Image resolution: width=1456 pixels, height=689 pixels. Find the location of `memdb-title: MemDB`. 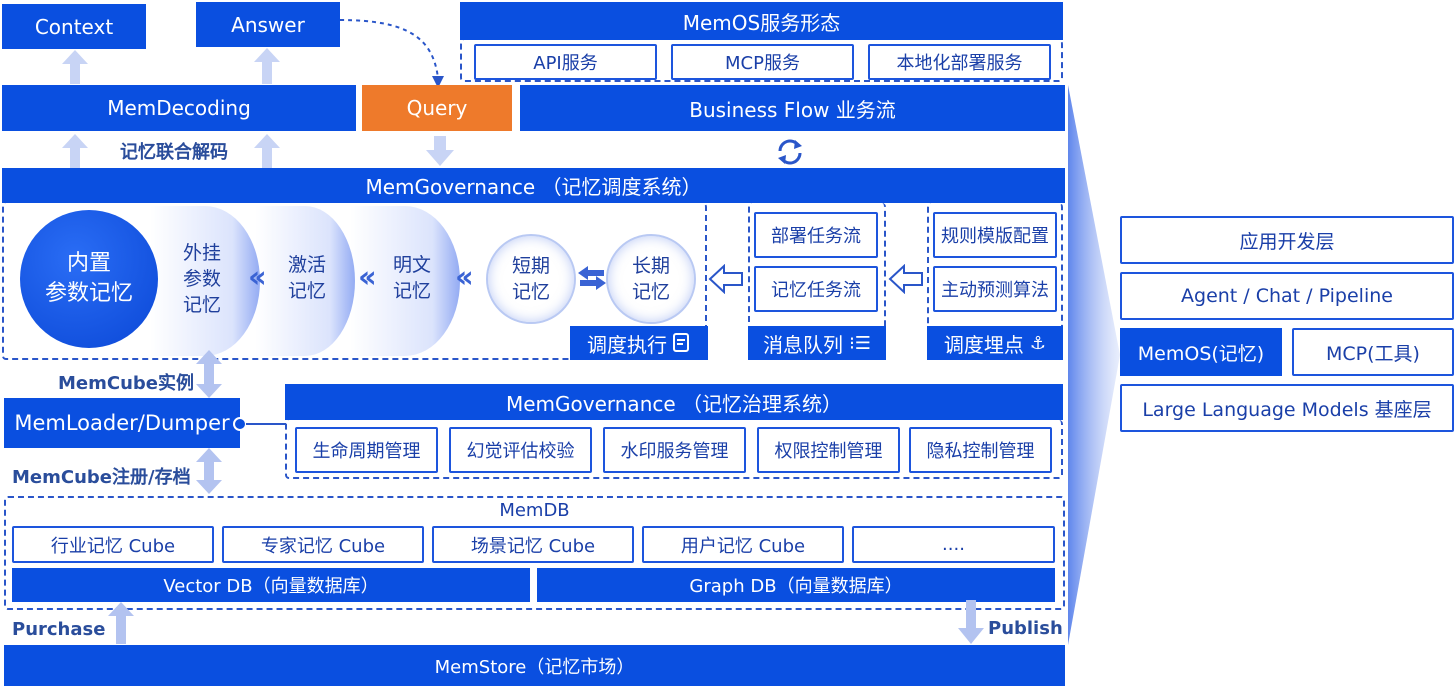

memdb-title: MemDB is located at coordinates (534, 510).